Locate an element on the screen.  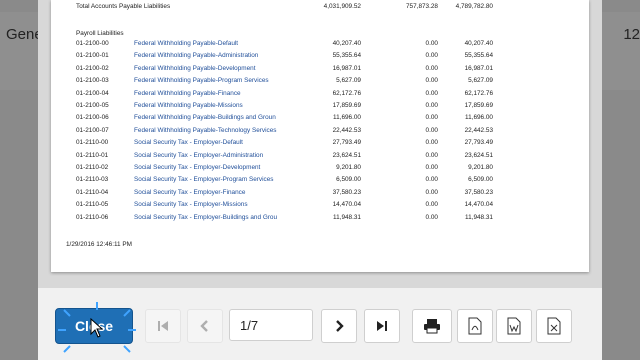
mouse-cursor-icon is located at coordinates (97, 328).